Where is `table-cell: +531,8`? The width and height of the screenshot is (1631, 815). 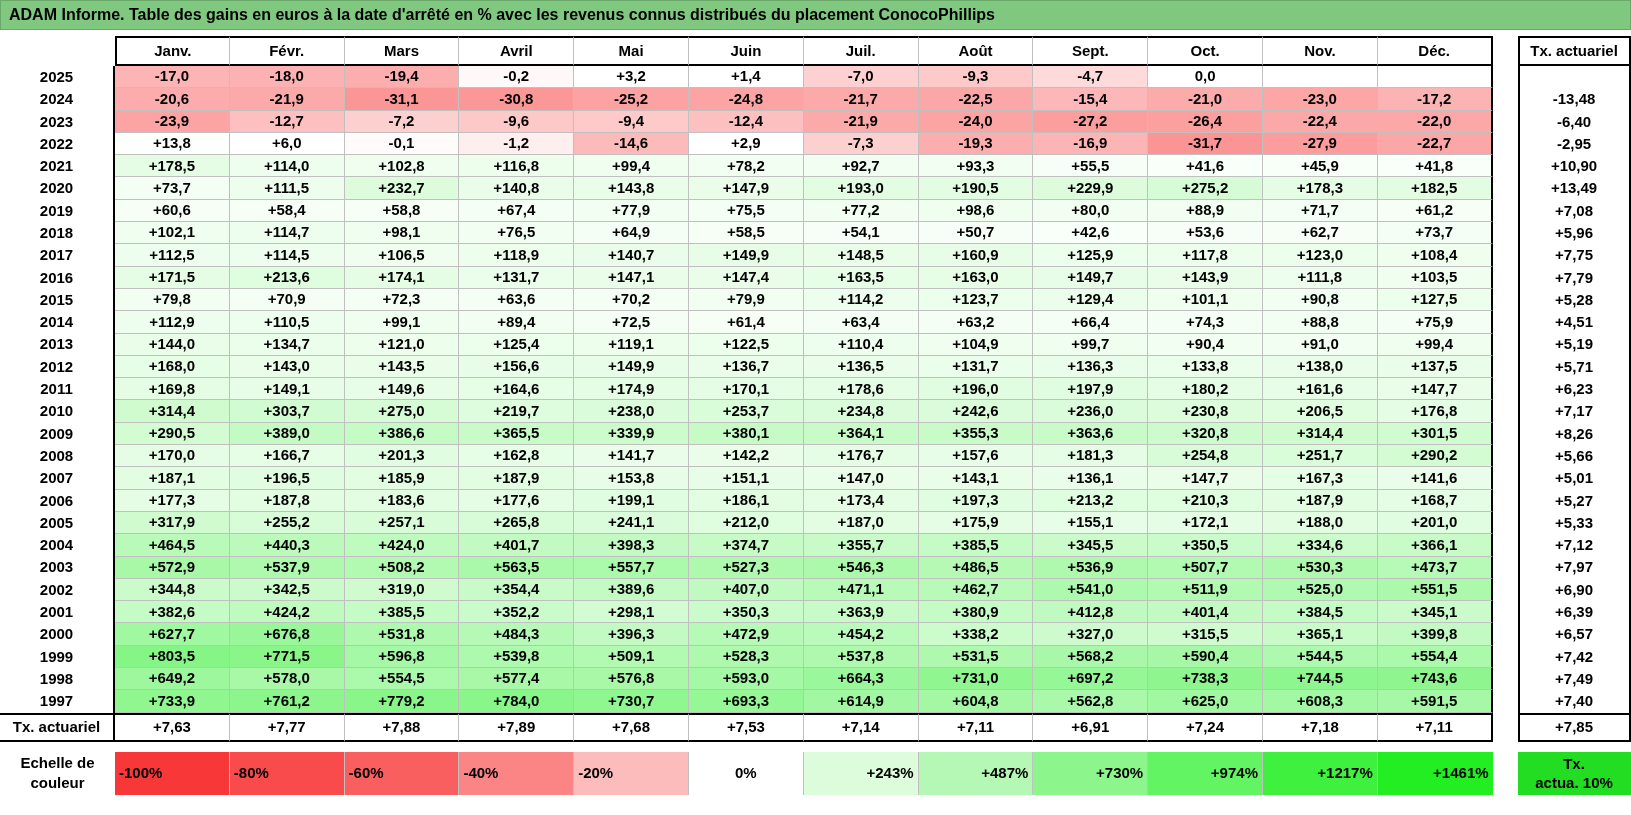 table-cell: +531,8 is located at coordinates (402, 634).